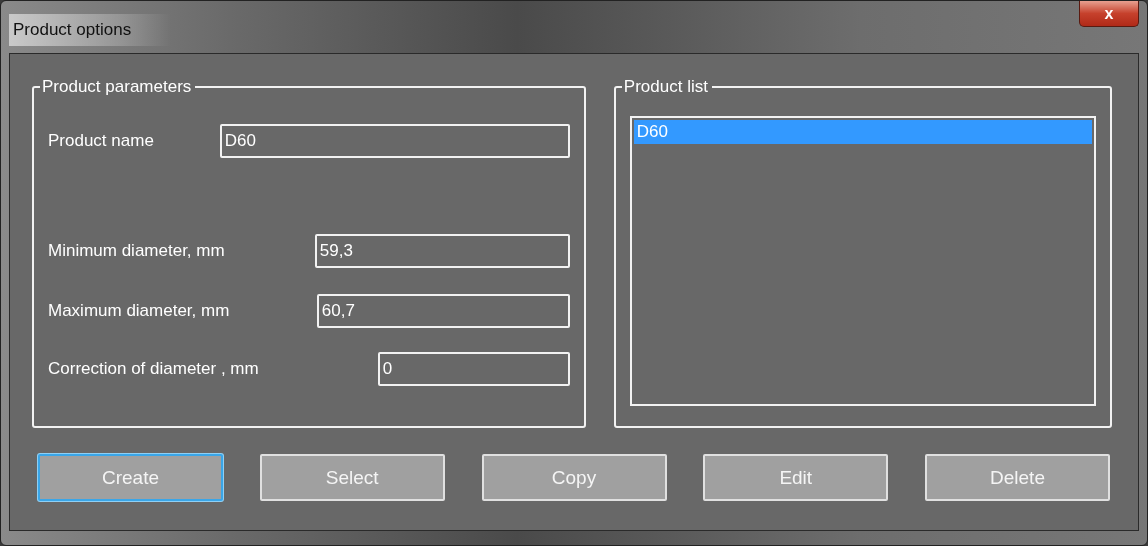  What do you see at coordinates (796, 477) in the screenshot?
I see `dialog-button: Edit` at bounding box center [796, 477].